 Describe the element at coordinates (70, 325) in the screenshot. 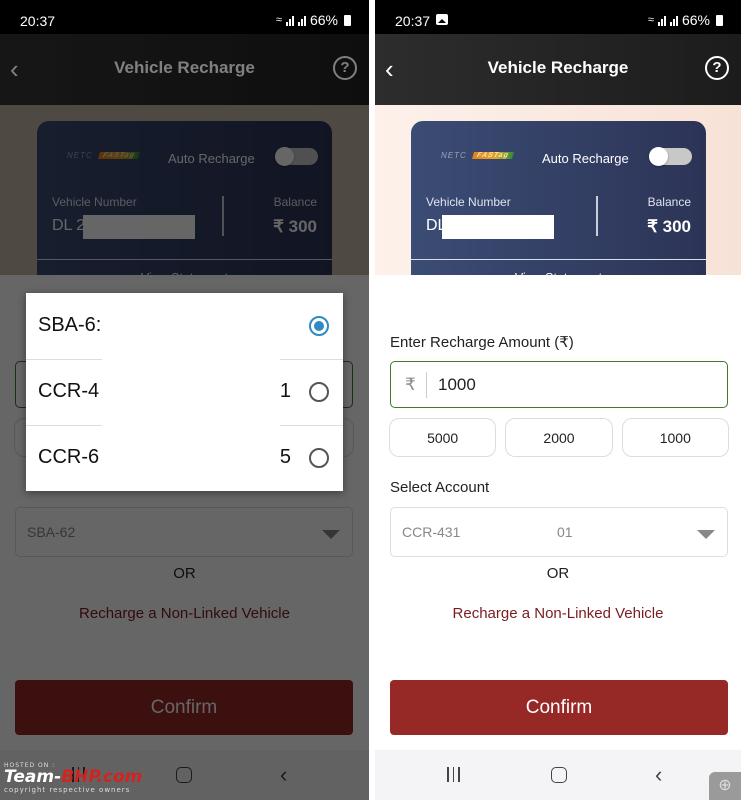

I see `account-option-label: SBA-6:` at that location.